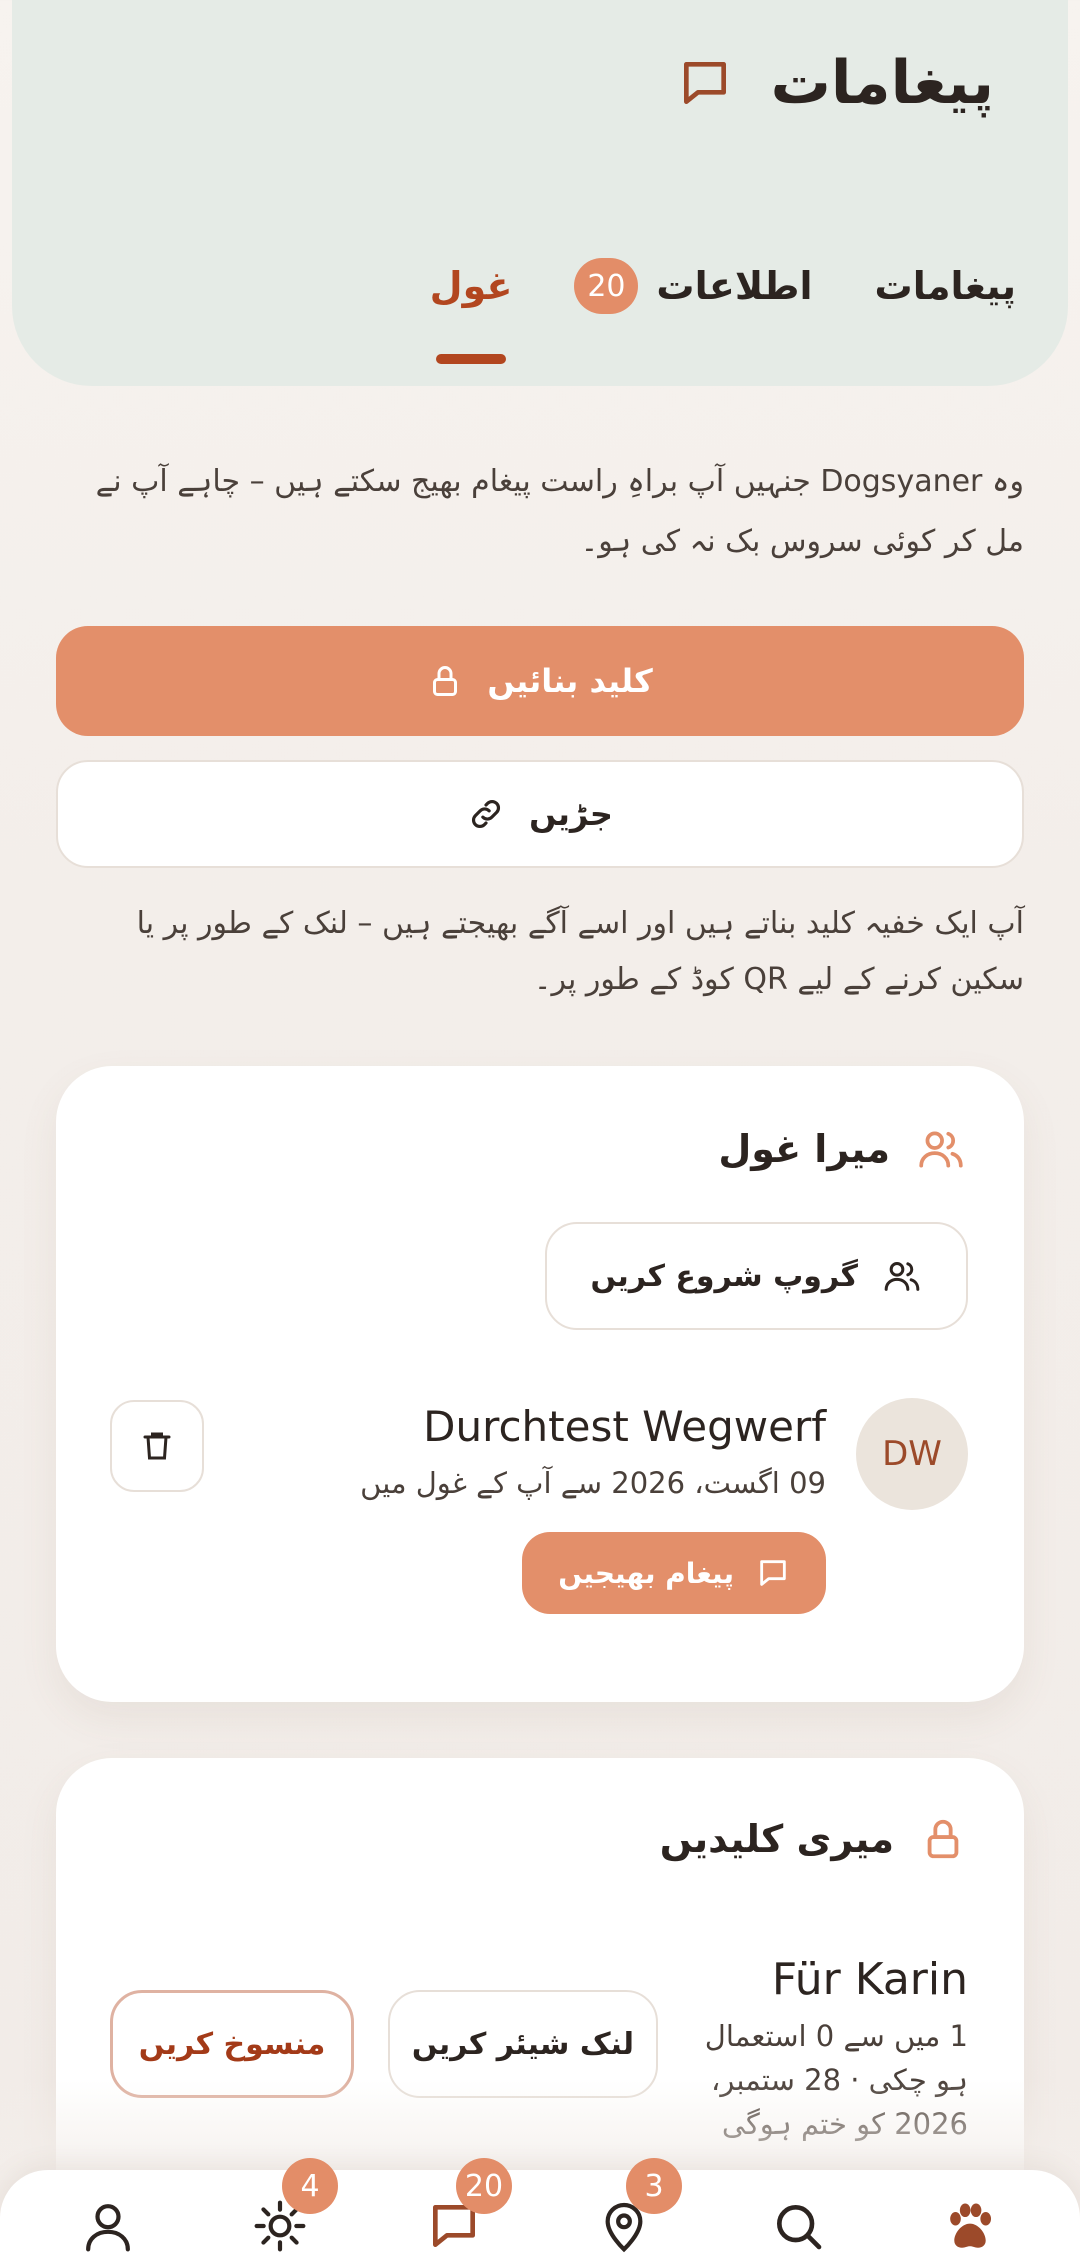  I want to click on trash-icon, so click(157, 1446).